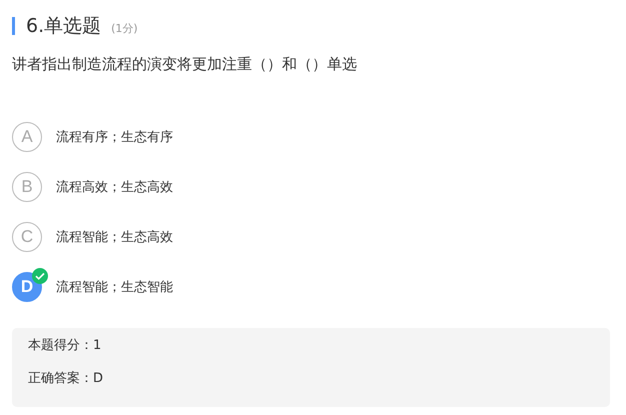 This screenshot has height=415, width=626. I want to click on question-title: 6.单选题, so click(64, 26).